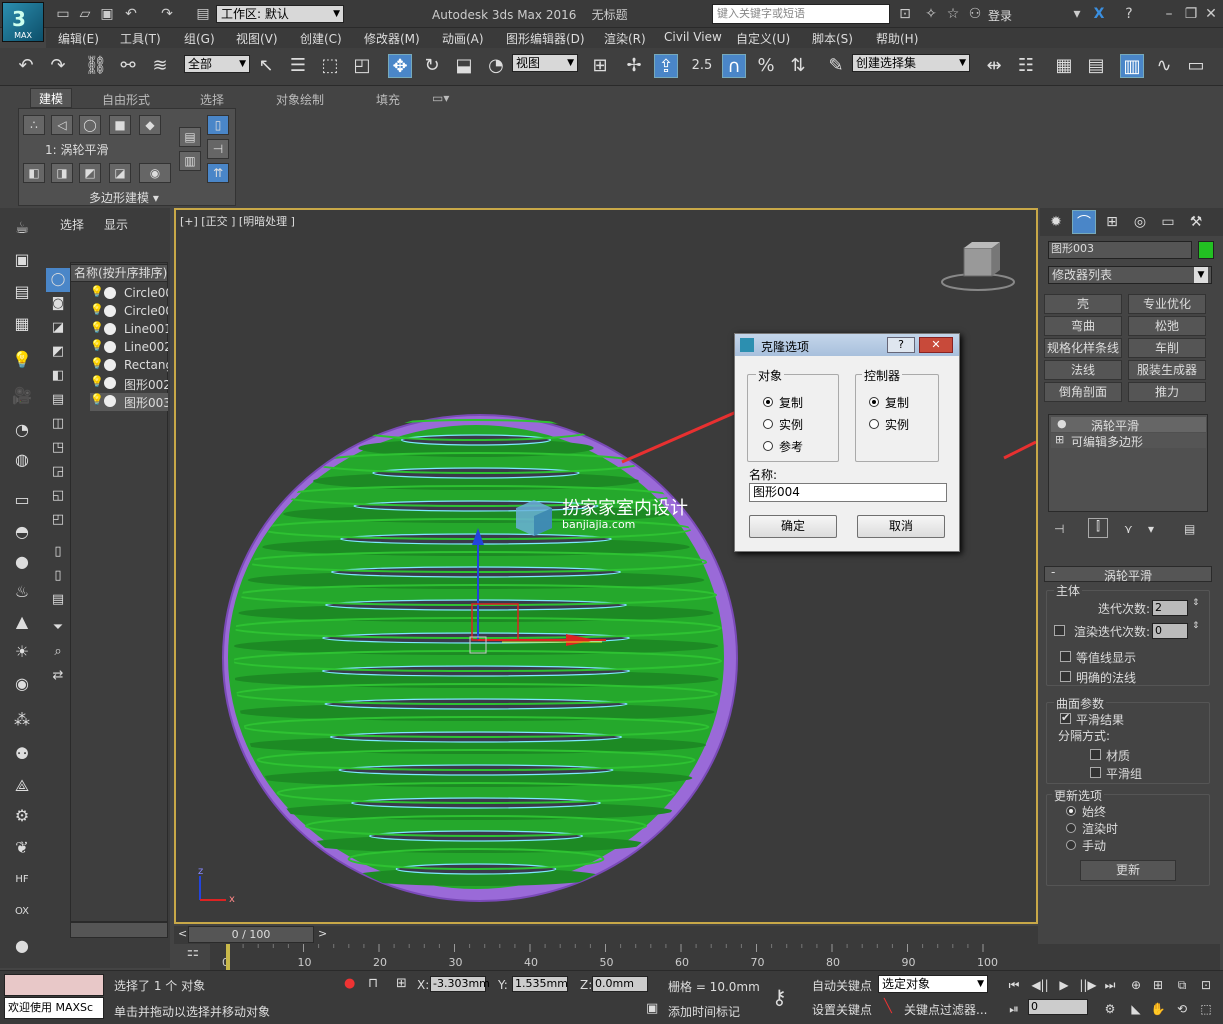 Image resolution: width=1223 pixels, height=1024 pixels. Describe the element at coordinates (119, 273) in the screenshot. I see `scene-list-header: 名称(按升序排序)` at that location.